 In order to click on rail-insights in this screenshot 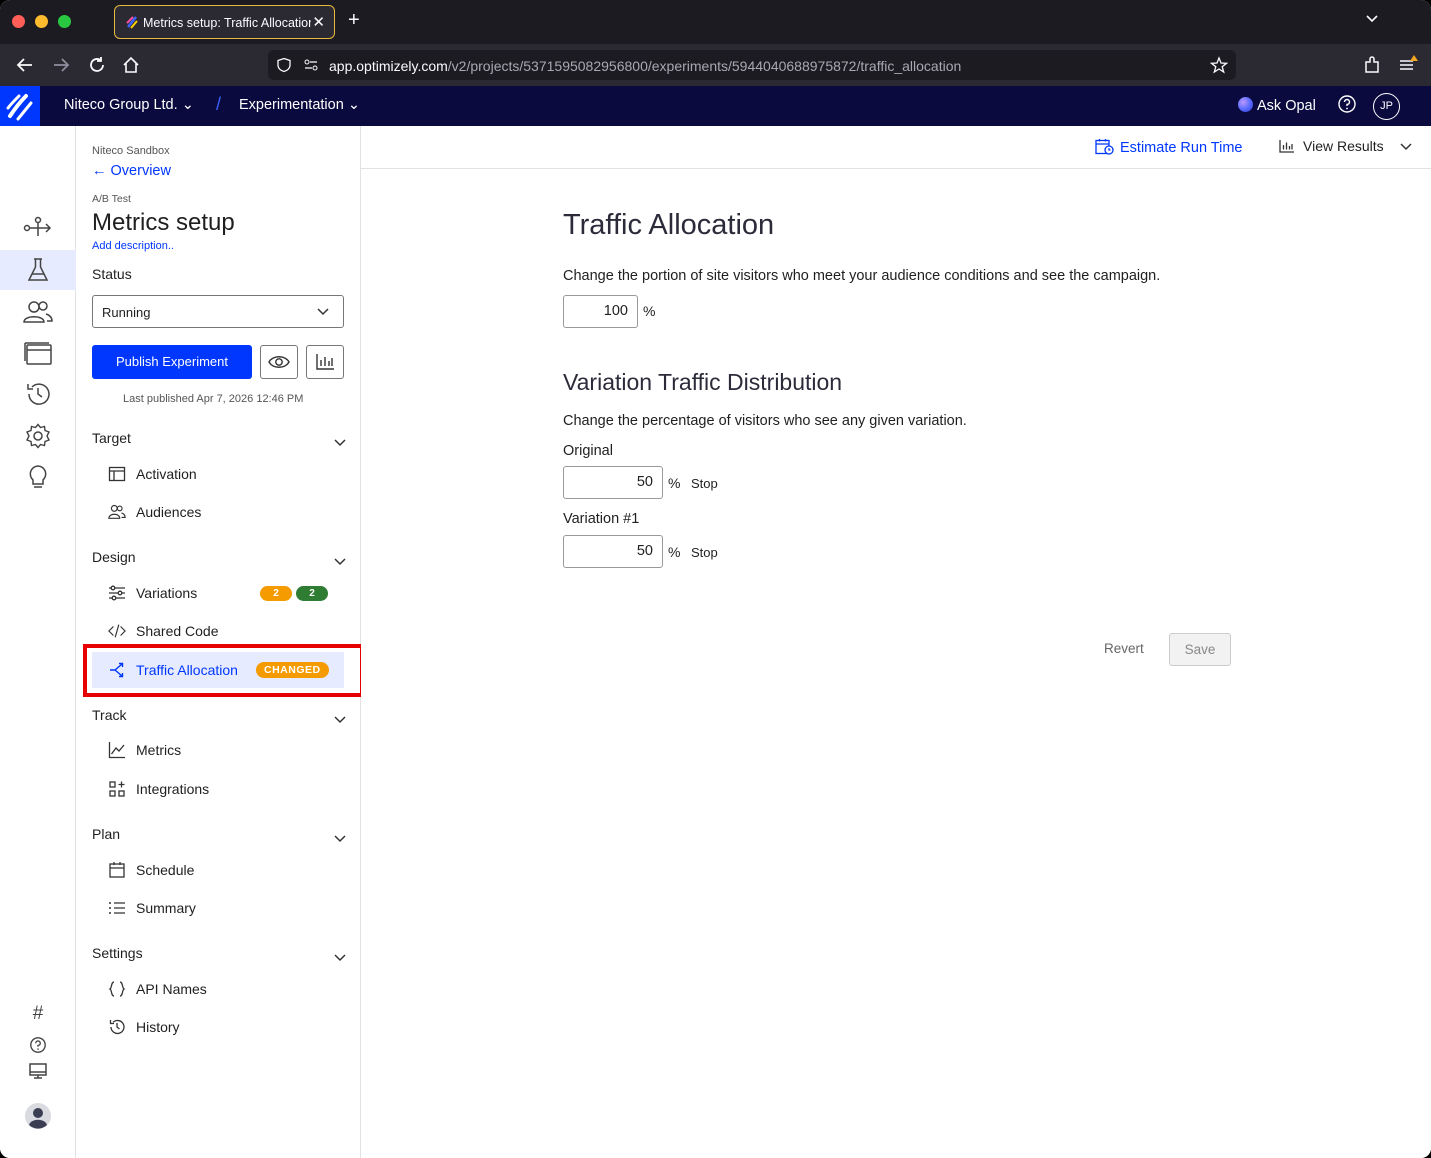, I will do `click(38, 477)`.